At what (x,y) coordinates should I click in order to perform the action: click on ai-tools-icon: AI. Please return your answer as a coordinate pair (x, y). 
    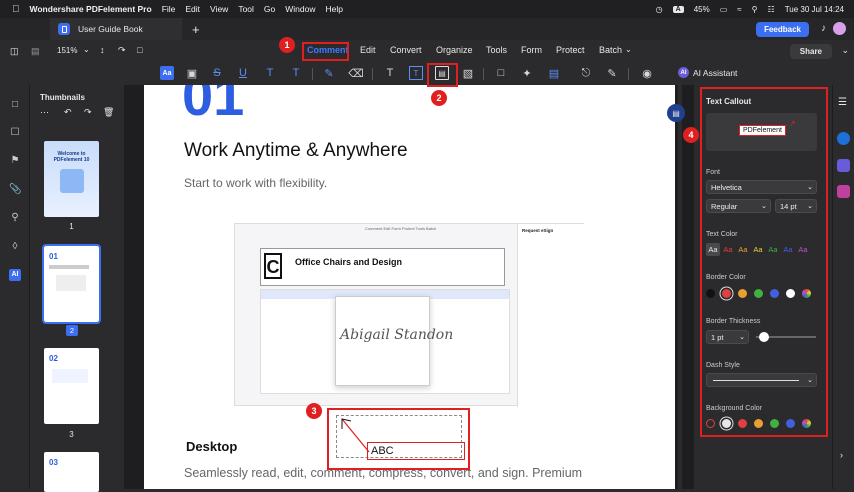
    Looking at the image, I should click on (15, 275).